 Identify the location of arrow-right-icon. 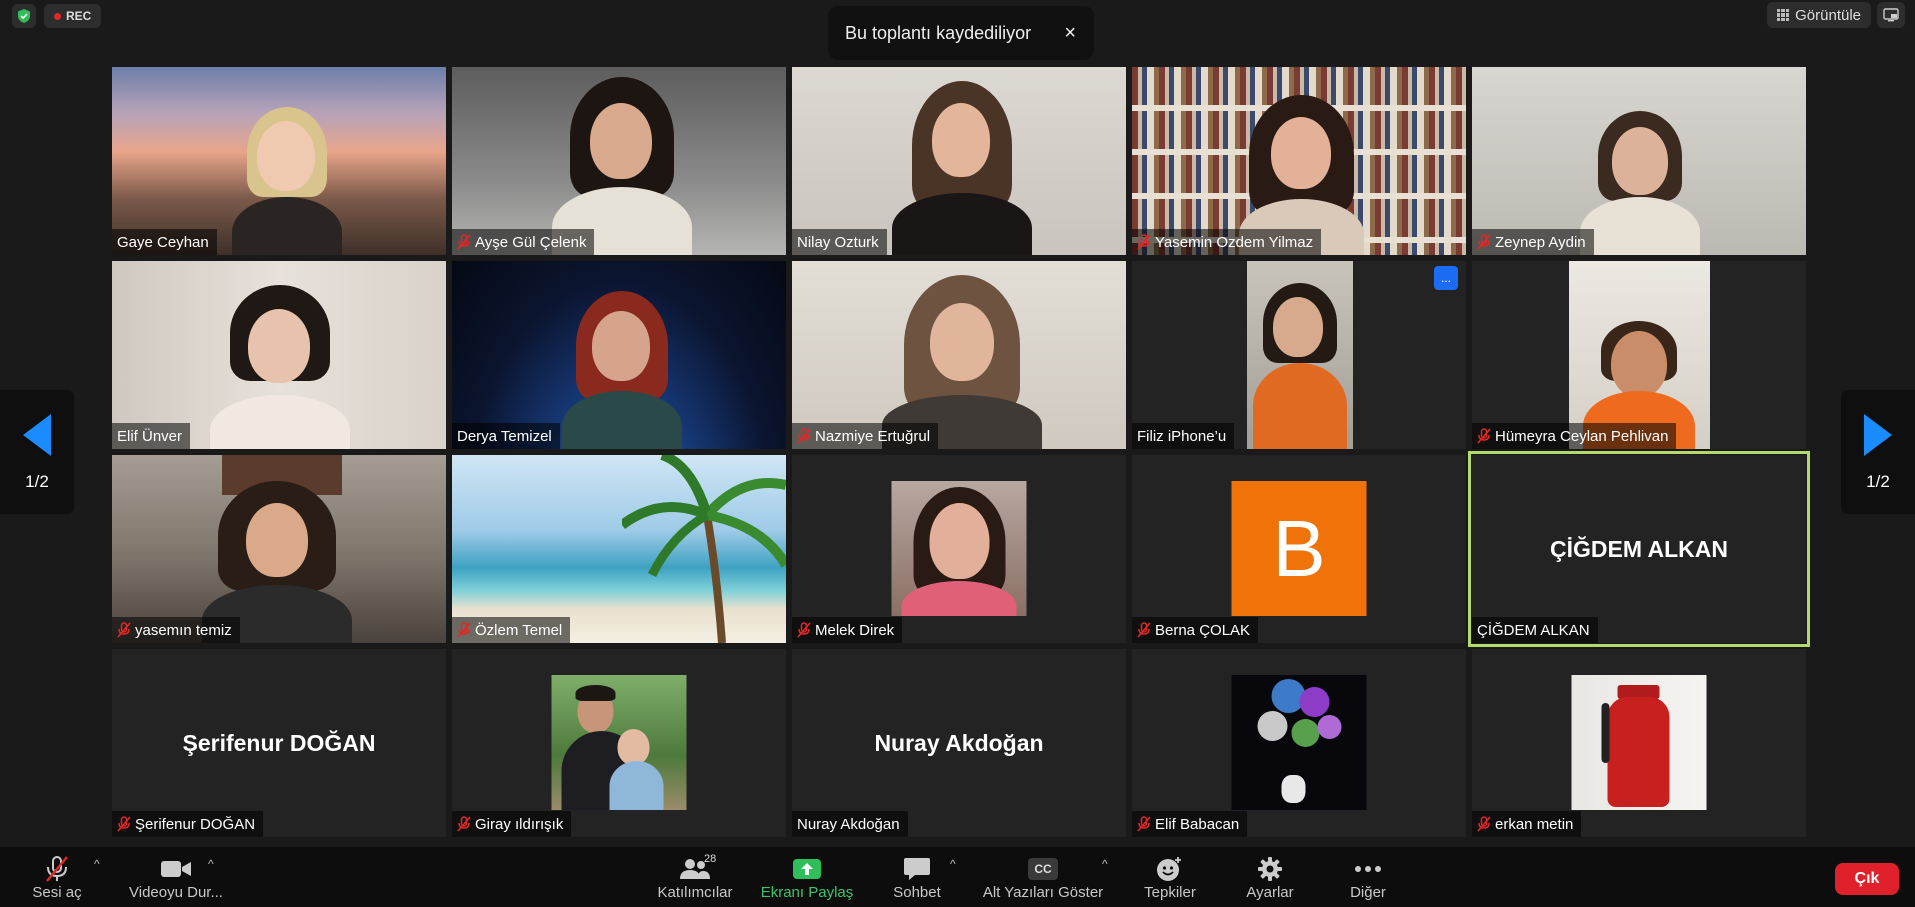
(1878, 435).